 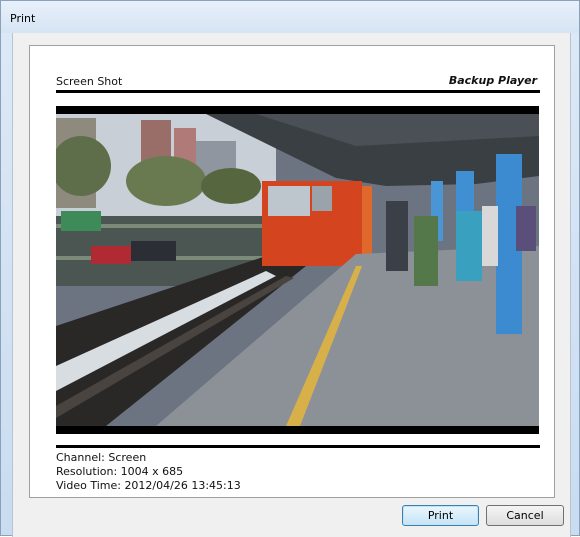 What do you see at coordinates (440, 515) in the screenshot?
I see `print-button: Print` at bounding box center [440, 515].